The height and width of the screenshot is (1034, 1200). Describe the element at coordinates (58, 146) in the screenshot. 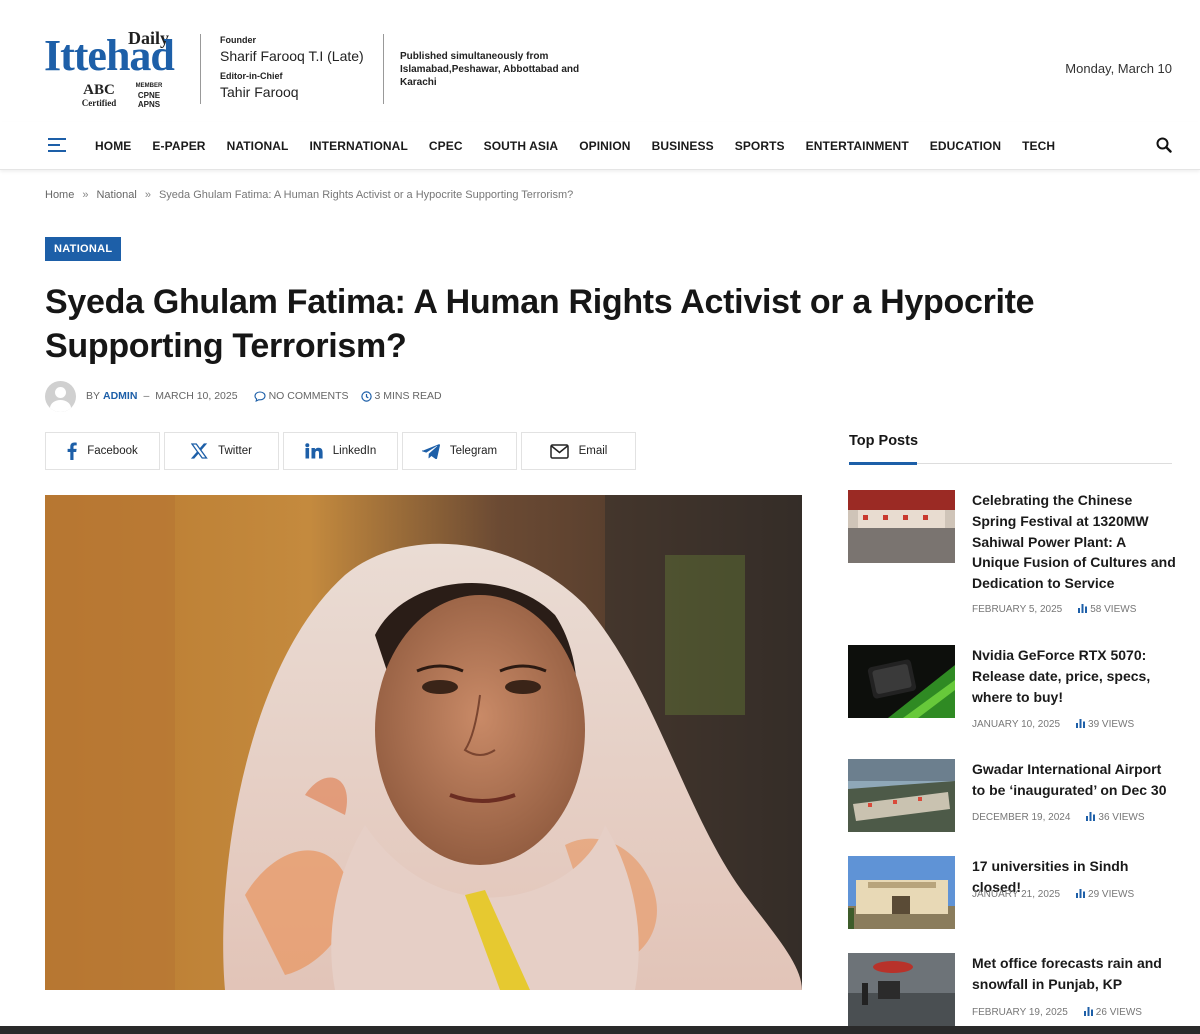

I see `menu-icon` at that location.